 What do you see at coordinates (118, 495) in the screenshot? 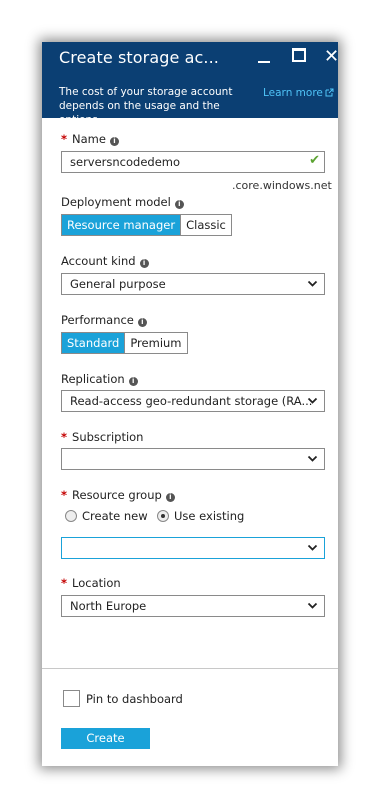
I see `resource-group-label: * Resource group i` at bounding box center [118, 495].